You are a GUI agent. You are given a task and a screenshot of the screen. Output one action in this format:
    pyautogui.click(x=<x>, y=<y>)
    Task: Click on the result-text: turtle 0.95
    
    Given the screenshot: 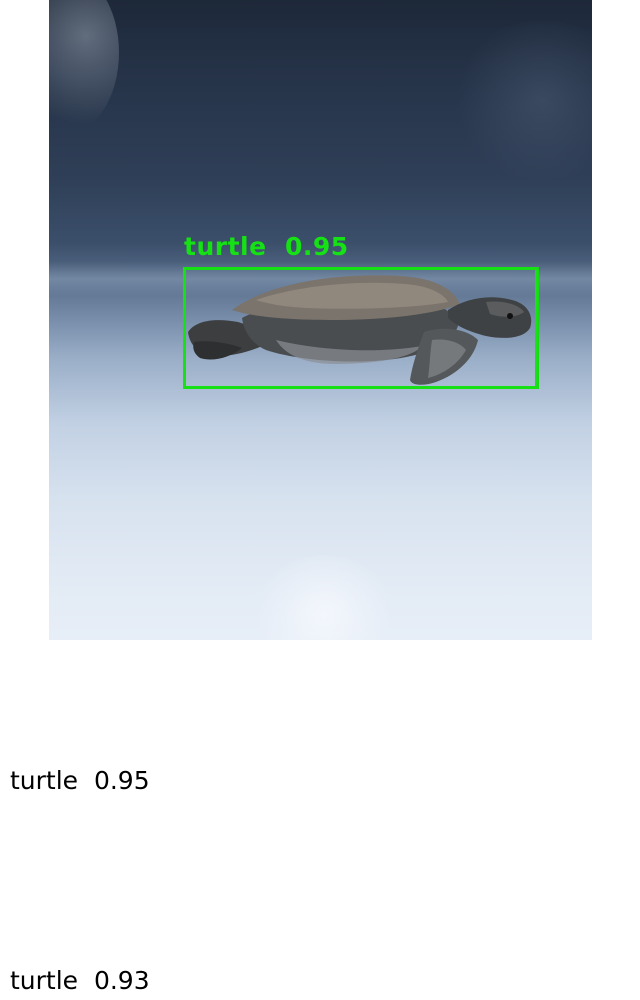 What is the action you would take?
    pyautogui.click(x=80, y=780)
    